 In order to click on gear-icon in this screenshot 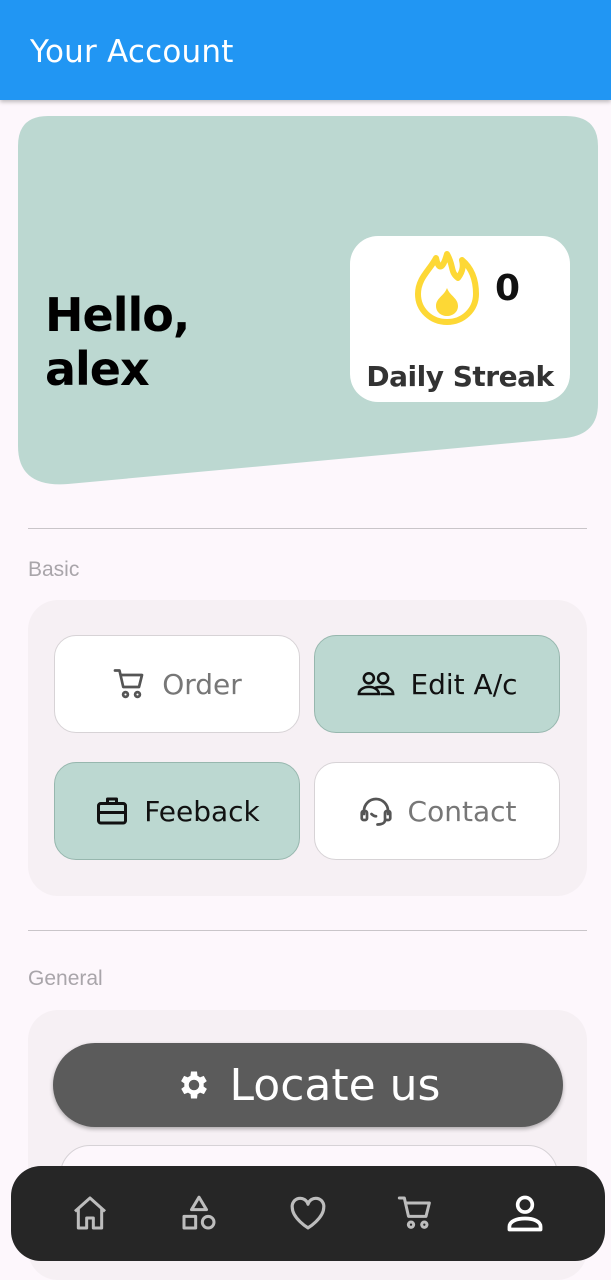, I will do `click(193, 1085)`.